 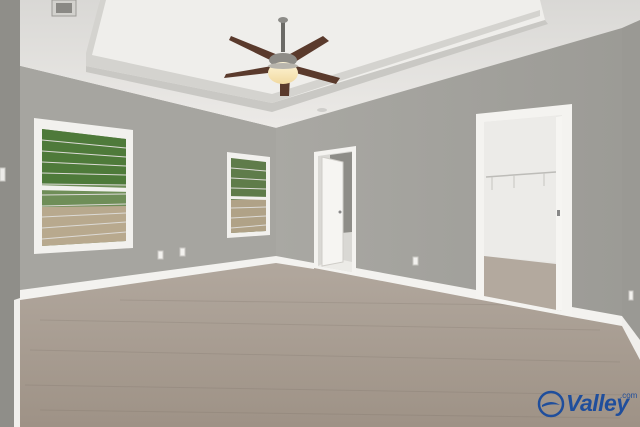 What do you see at coordinates (335, 211) in the screenshot?
I see `doorway-hall` at bounding box center [335, 211].